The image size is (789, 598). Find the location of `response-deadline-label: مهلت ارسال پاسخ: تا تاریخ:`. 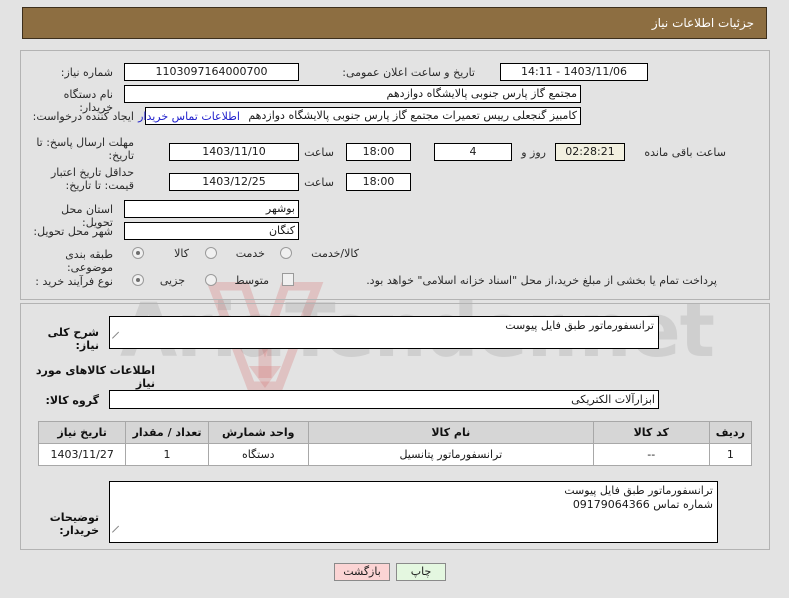

response-deadline-label: مهلت ارسال پاسخ: تا تاریخ: is located at coordinates (85, 149).